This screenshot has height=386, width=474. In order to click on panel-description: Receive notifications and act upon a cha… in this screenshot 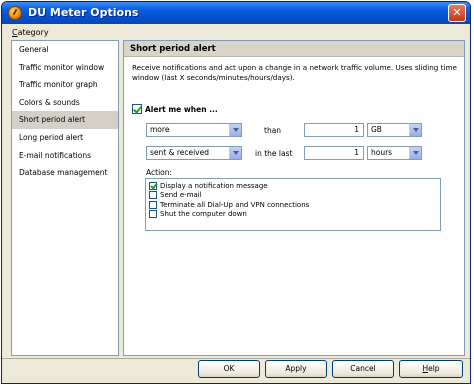, I will do `click(294, 72)`.